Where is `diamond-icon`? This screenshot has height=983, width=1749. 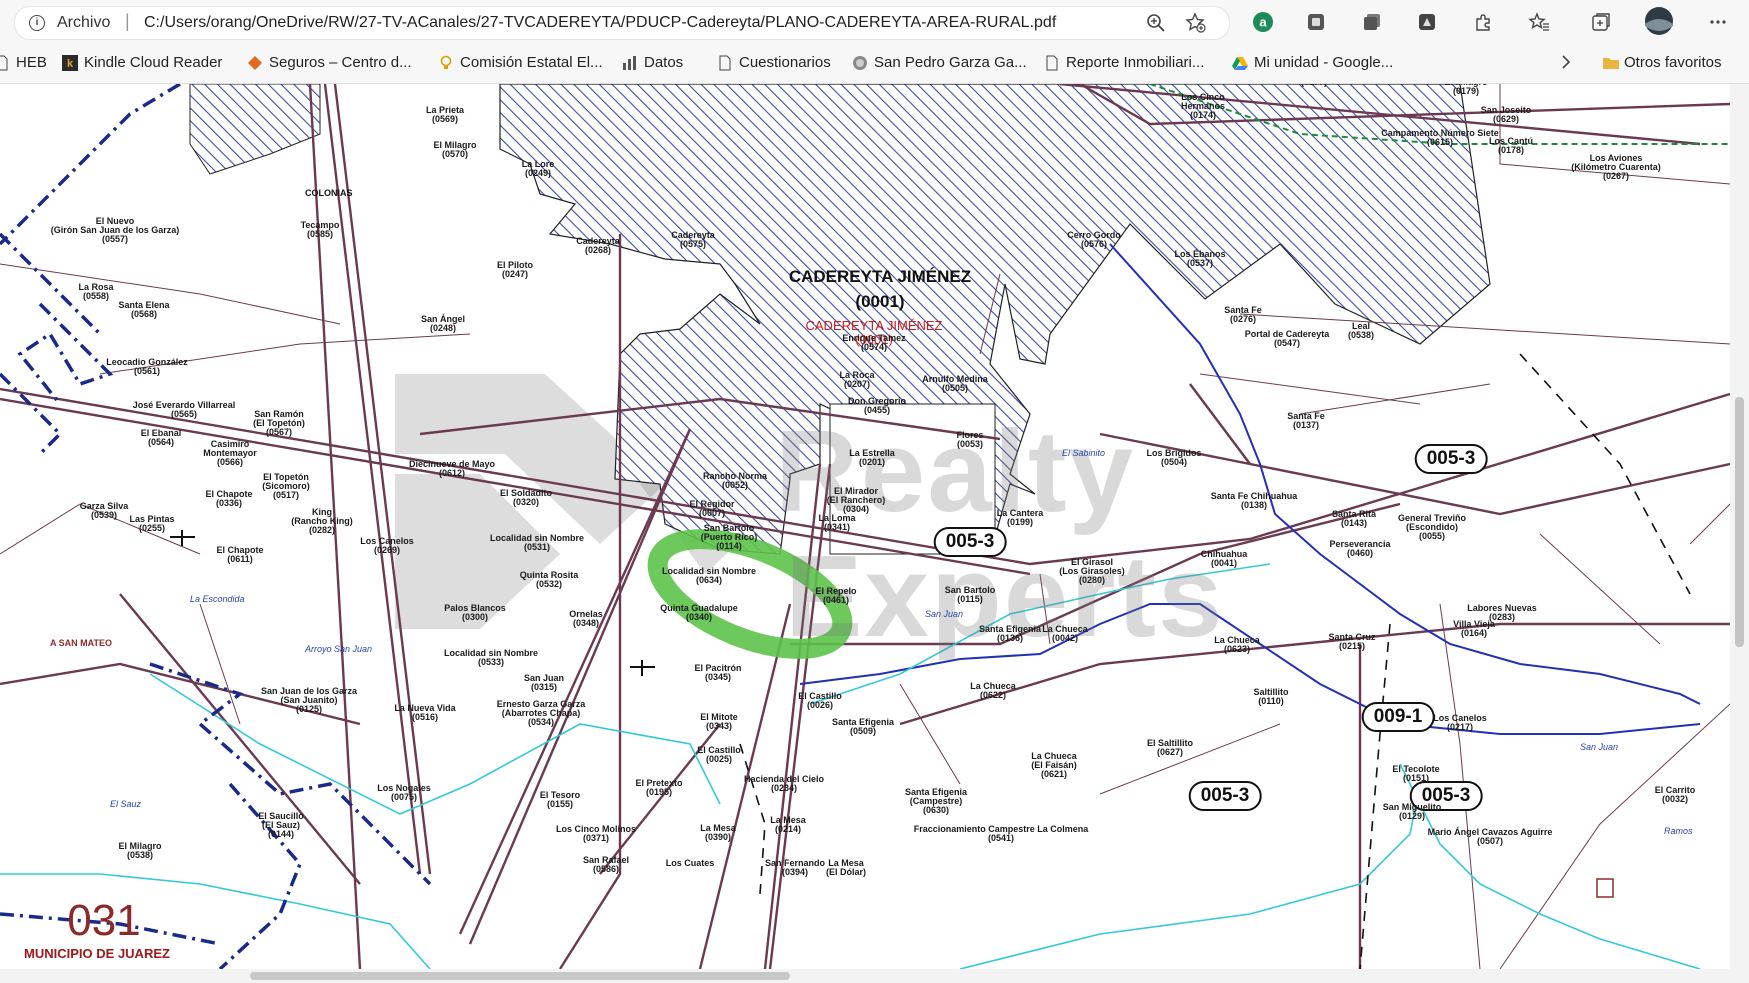
diamond-icon is located at coordinates (255, 63).